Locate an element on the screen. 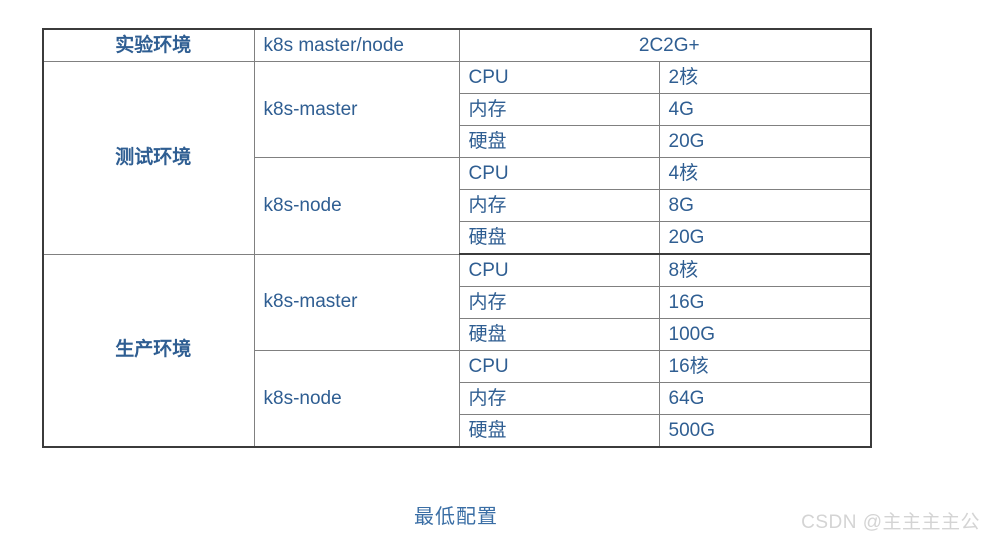 This screenshot has height=542, width=998. resource-value: 2核 is located at coordinates (765, 77).